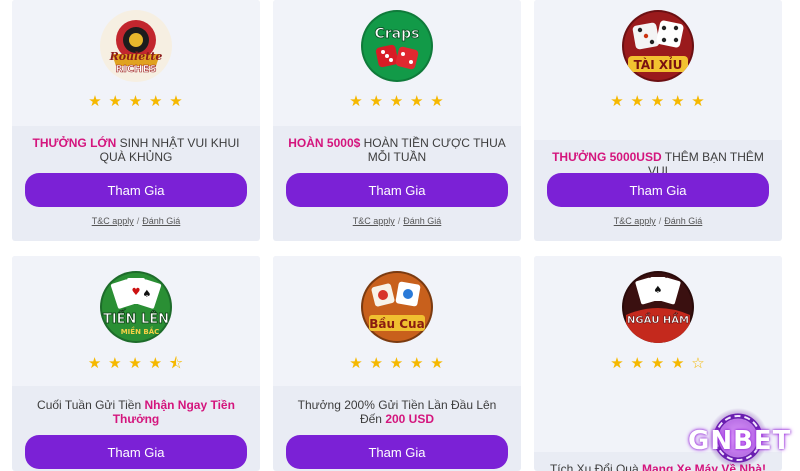 Image resolution: width=800 pixels, height=471 pixels. I want to click on svg-text: MIỀN BẮC, so click(140, 331).